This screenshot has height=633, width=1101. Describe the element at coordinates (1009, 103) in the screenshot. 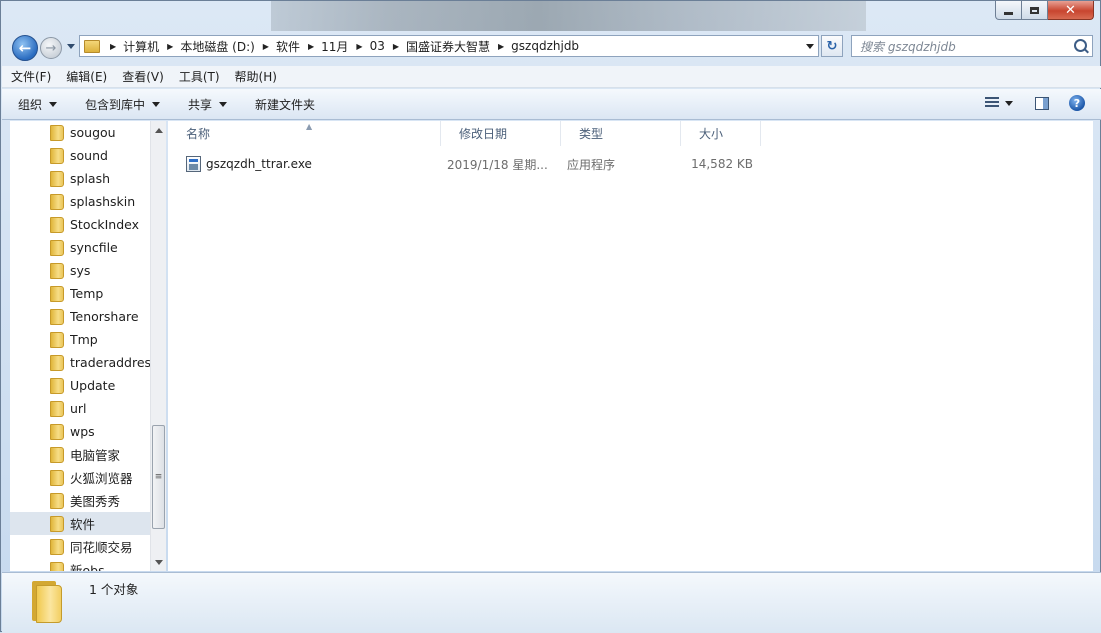

I see `view-options-dropdown-icon` at that location.